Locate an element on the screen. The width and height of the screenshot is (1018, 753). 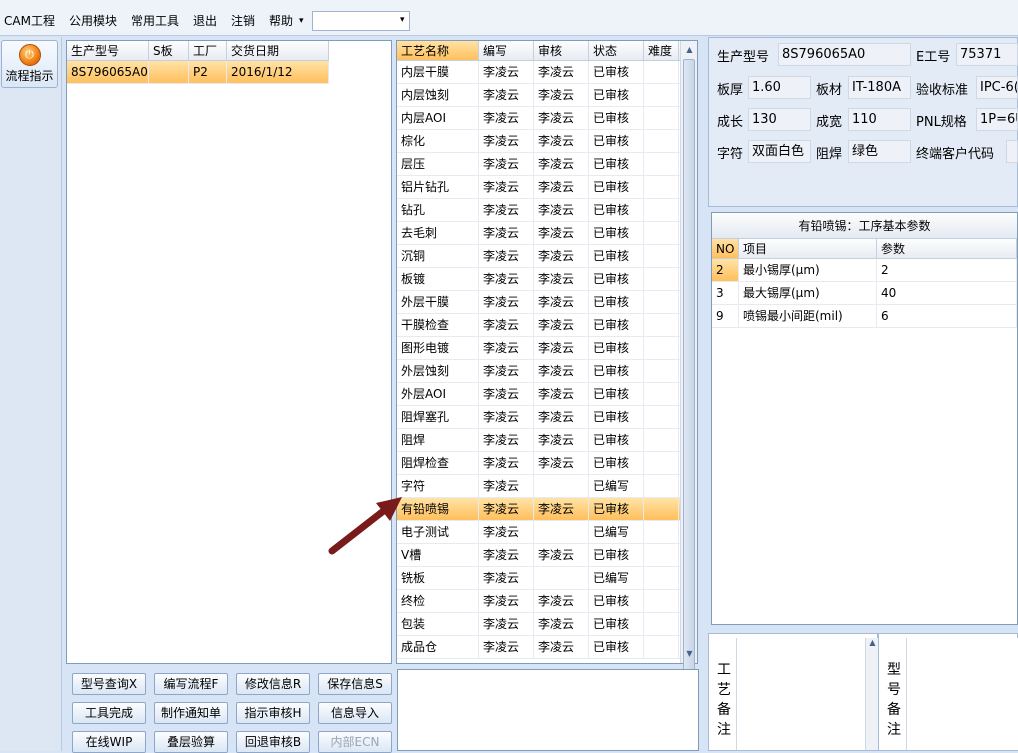
table-row: 图形电镀 李凌云 李凌云 已审核 is located at coordinates (547, 348).